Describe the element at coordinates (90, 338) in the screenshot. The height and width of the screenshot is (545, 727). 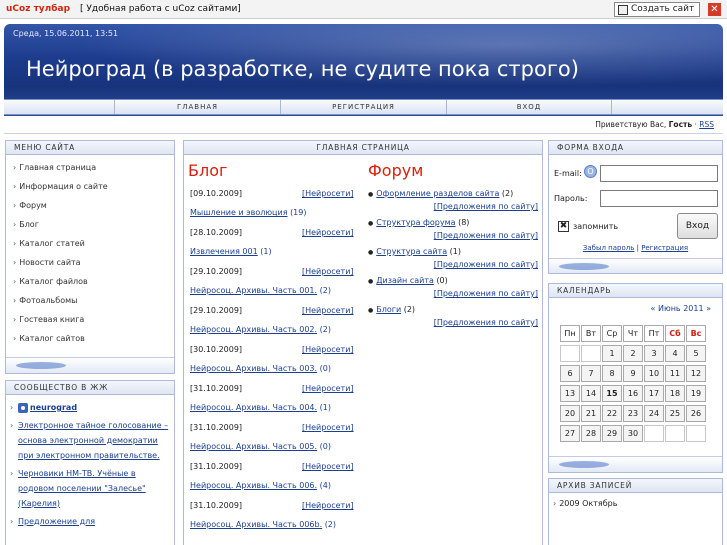
I see `menu-item-sites: › Каталог сайтов` at that location.